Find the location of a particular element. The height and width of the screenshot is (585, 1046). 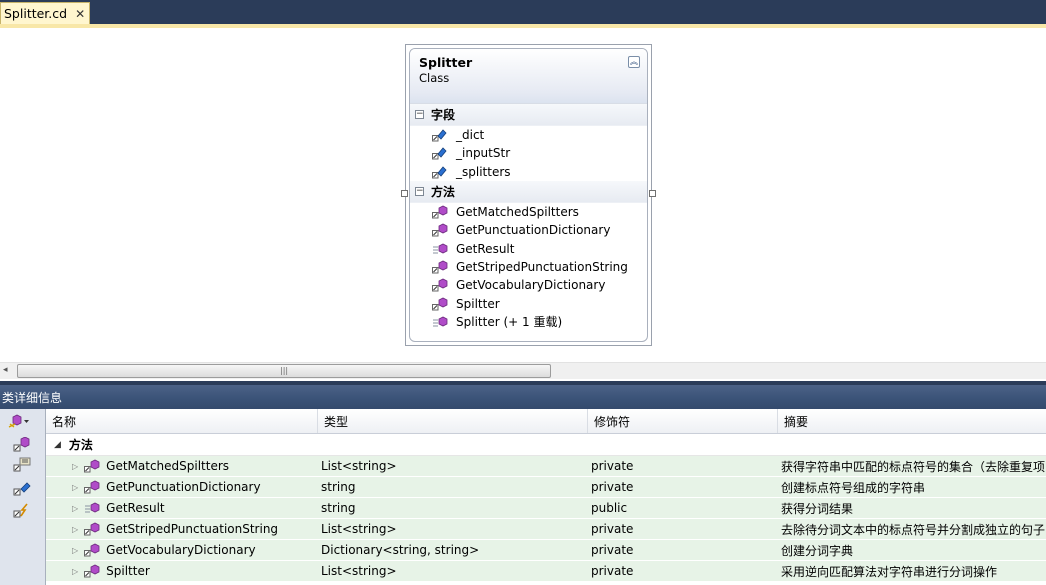

summary-cell: 获得字符串中匹配的标点符号的集合（去除重复项 is located at coordinates (912, 466).